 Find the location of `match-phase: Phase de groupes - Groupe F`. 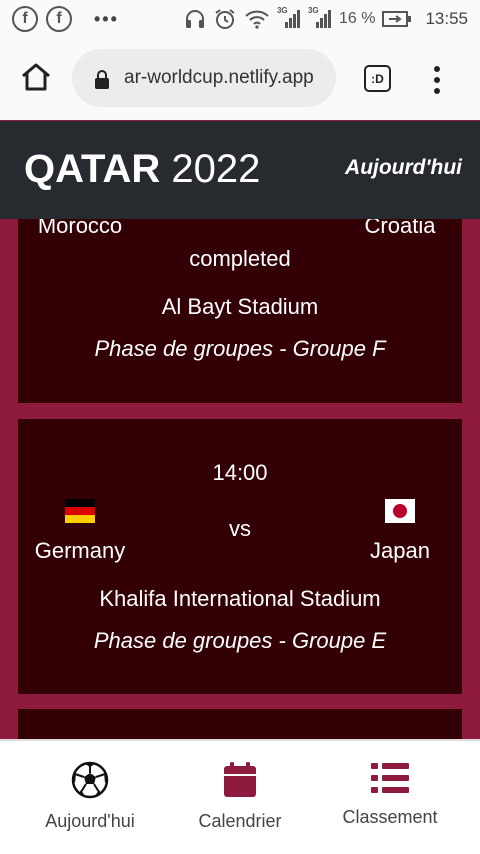

match-phase: Phase de groupes - Groupe F is located at coordinates (240, 348).